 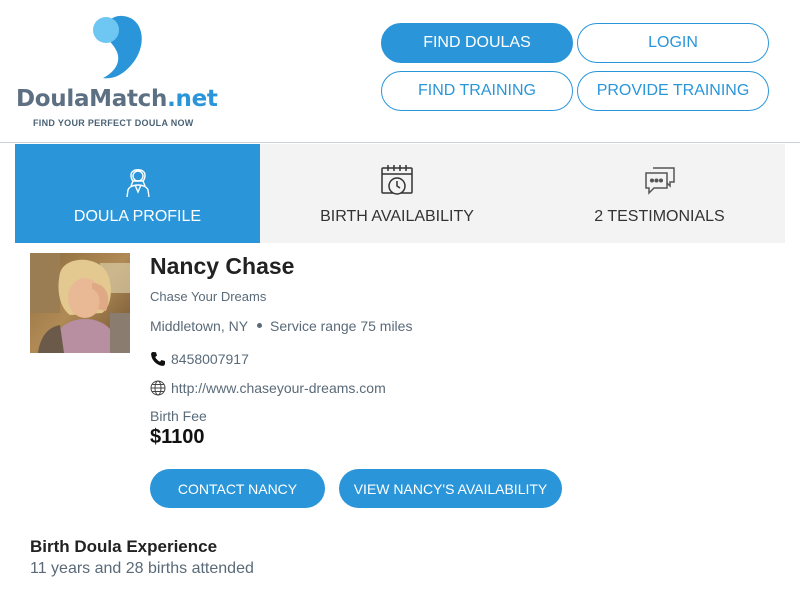 I want to click on website-link: http://www.chaseyour-dreams.com, so click(x=278, y=388).